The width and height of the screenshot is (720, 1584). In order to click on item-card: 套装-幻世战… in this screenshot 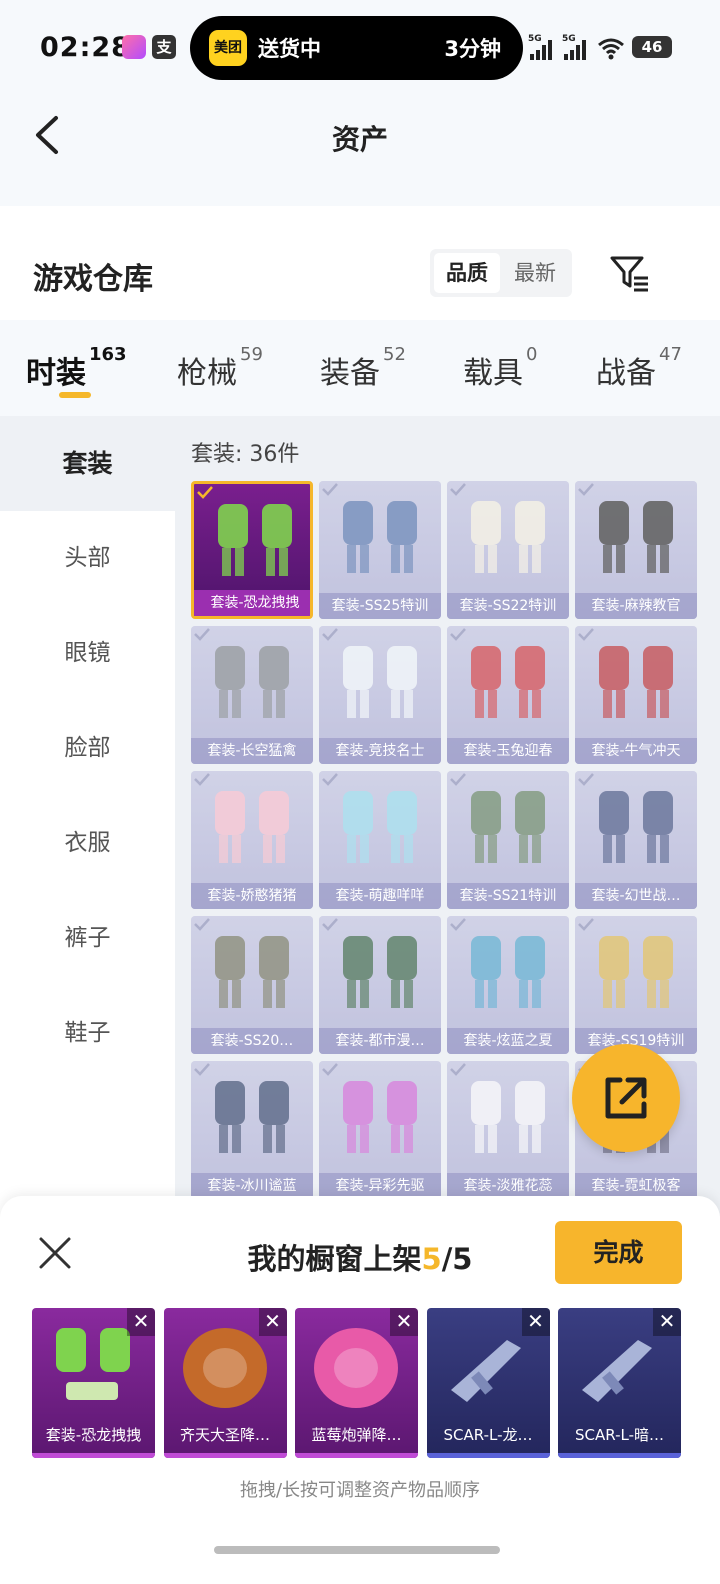, I will do `click(636, 840)`.